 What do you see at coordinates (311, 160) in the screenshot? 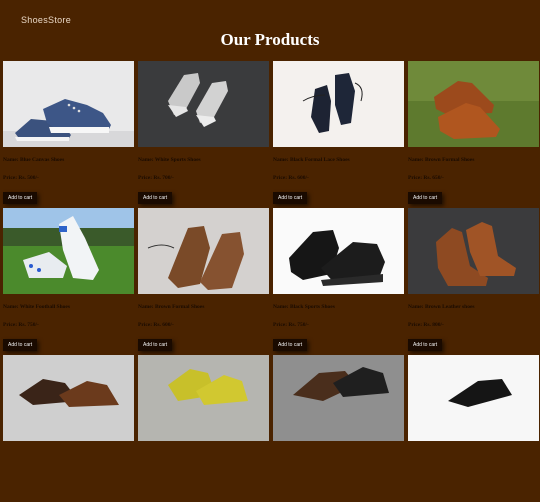
I see `product-name: Name: Black Formal Lace Shoes` at bounding box center [311, 160].